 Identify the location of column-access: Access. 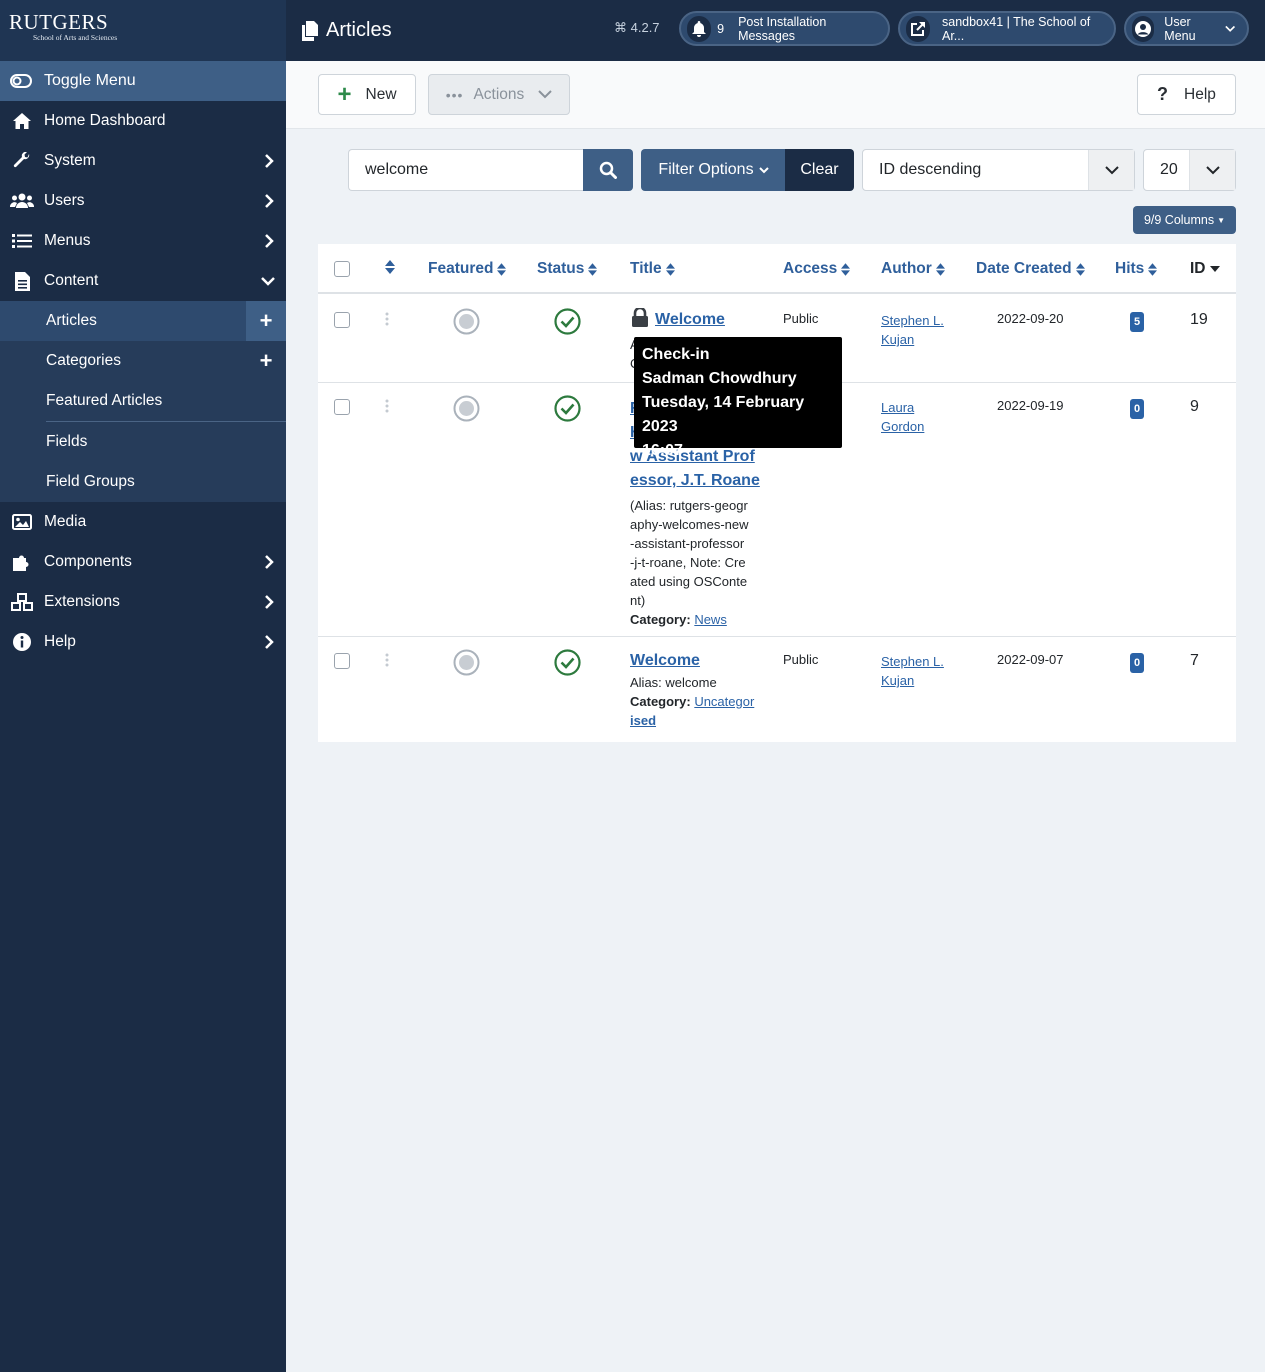
(817, 269).